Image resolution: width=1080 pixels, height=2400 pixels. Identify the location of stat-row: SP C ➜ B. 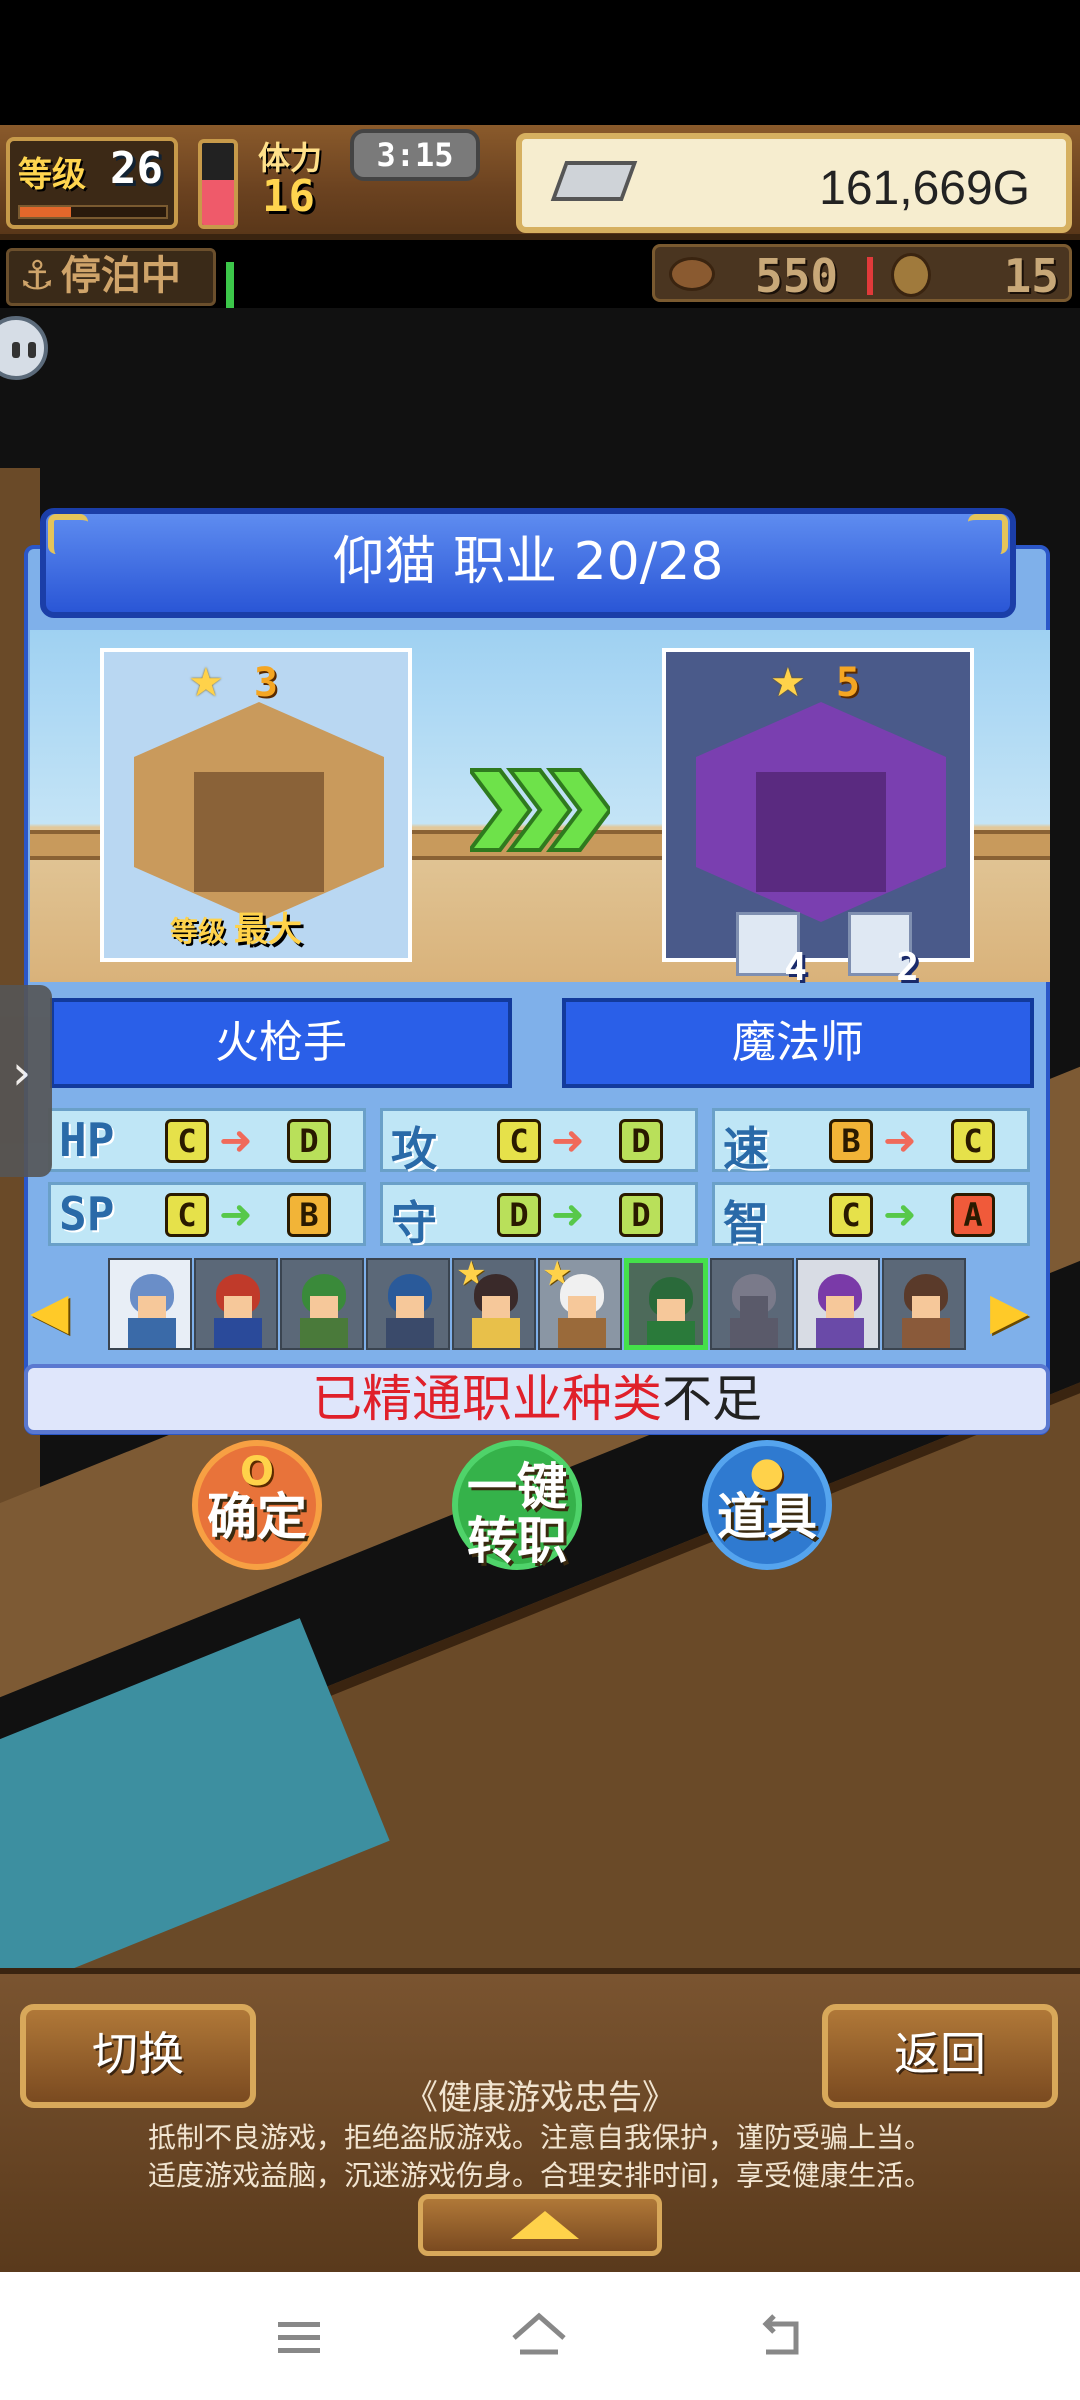
(207, 1214).